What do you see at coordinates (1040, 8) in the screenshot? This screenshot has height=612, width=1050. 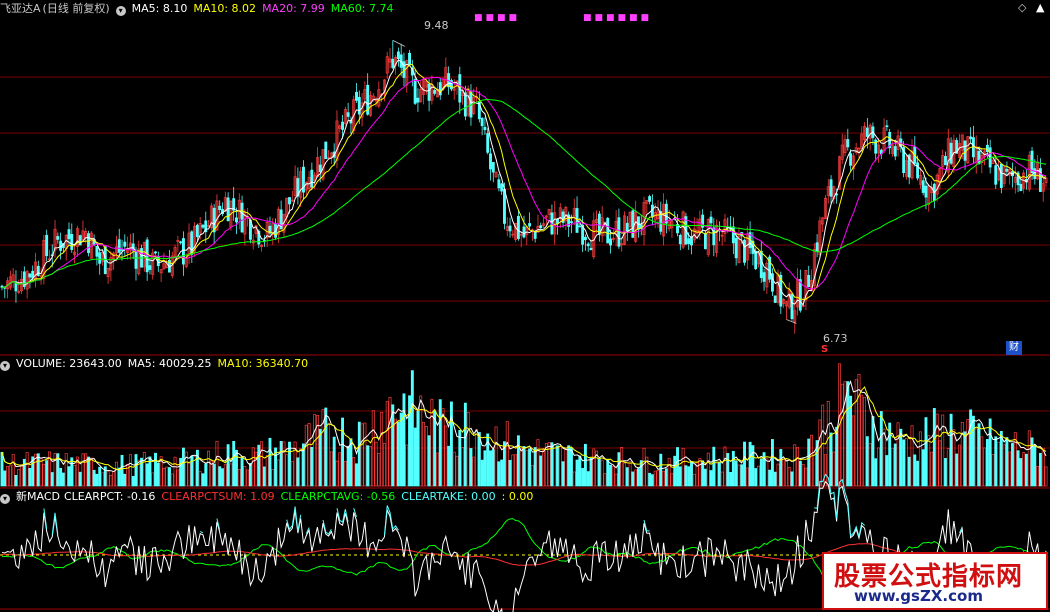 I see `up-arrow-icon: ▲` at bounding box center [1040, 8].